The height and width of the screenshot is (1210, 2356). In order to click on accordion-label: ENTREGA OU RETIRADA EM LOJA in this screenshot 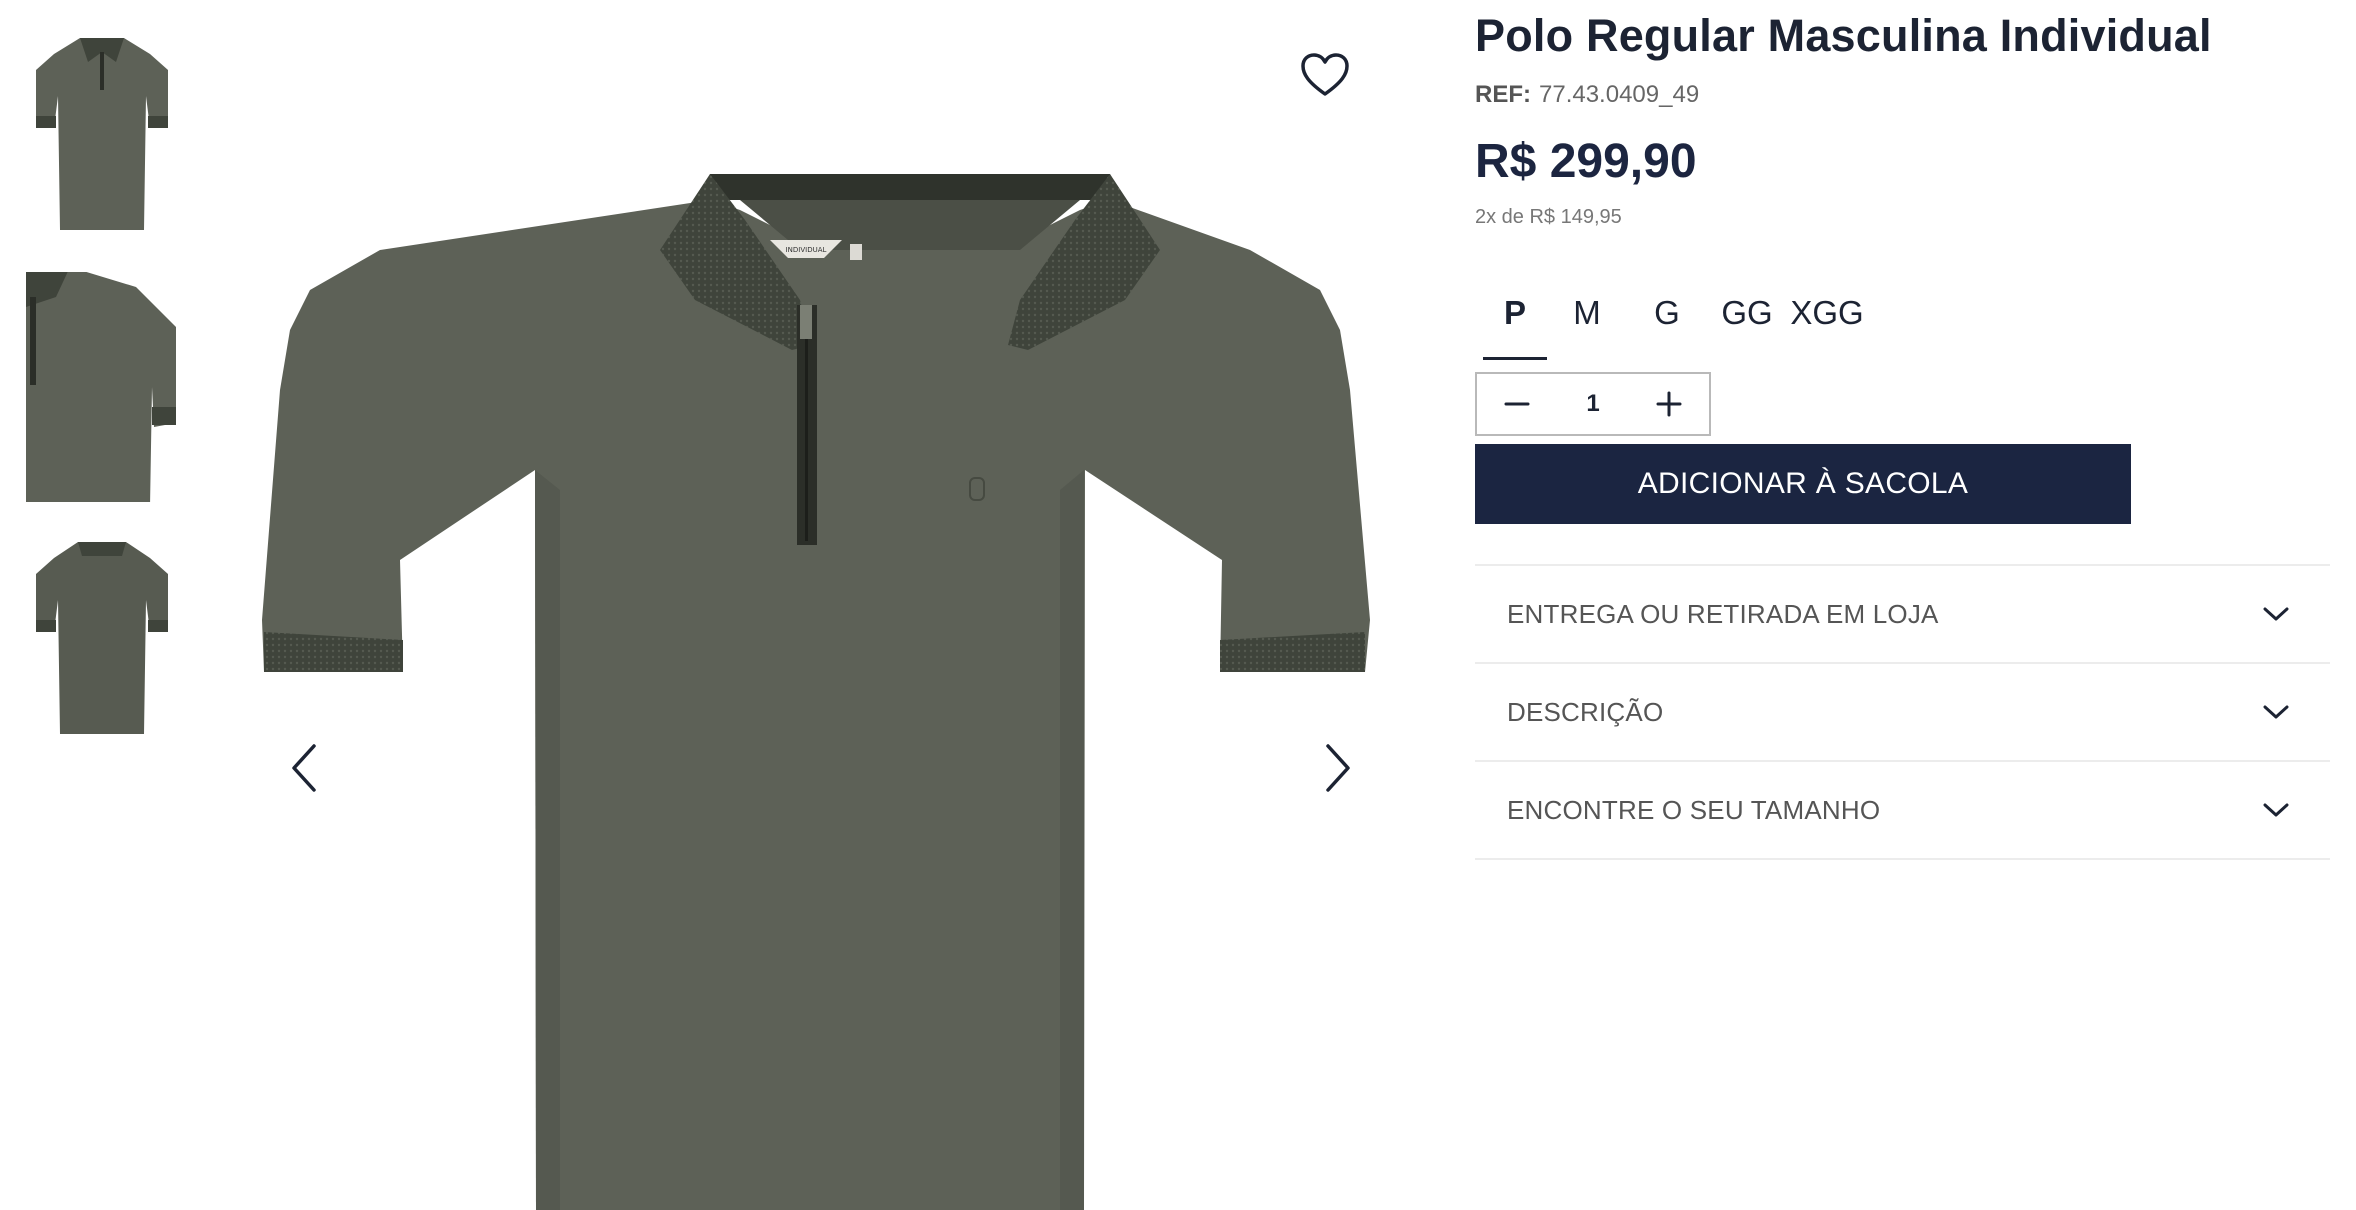, I will do `click(1723, 613)`.